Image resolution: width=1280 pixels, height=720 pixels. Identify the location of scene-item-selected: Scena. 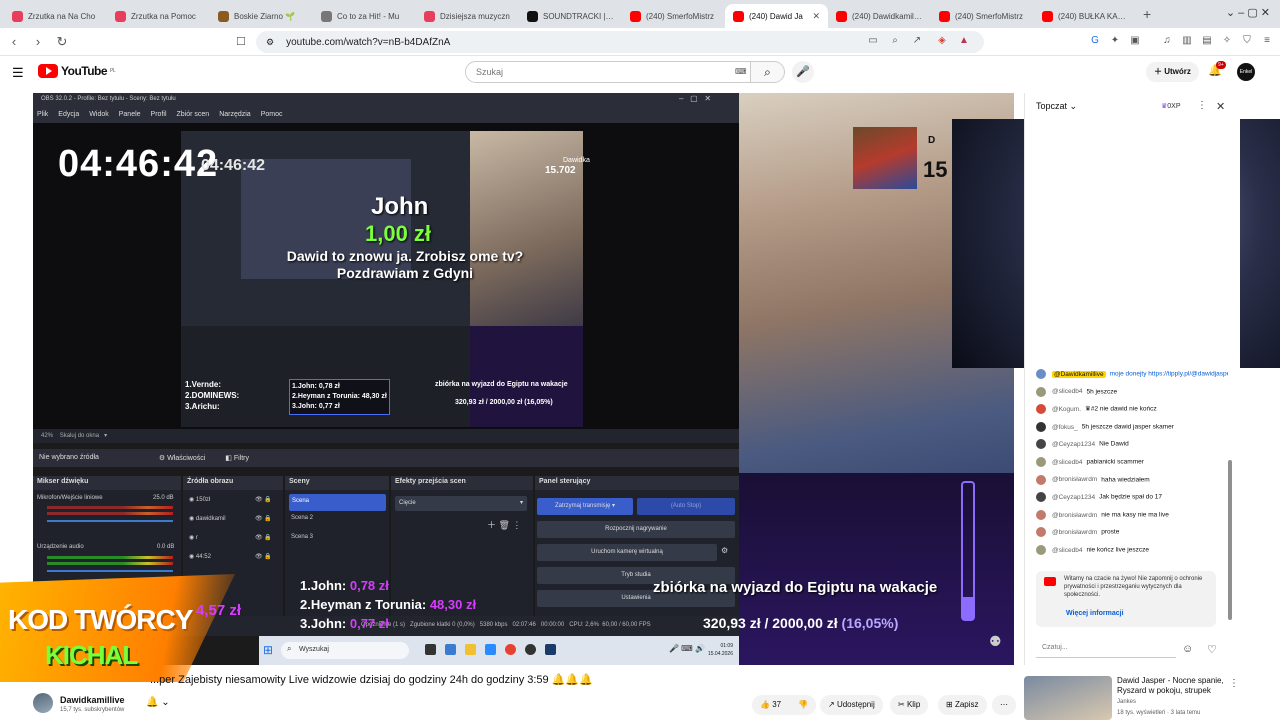
(337, 502).